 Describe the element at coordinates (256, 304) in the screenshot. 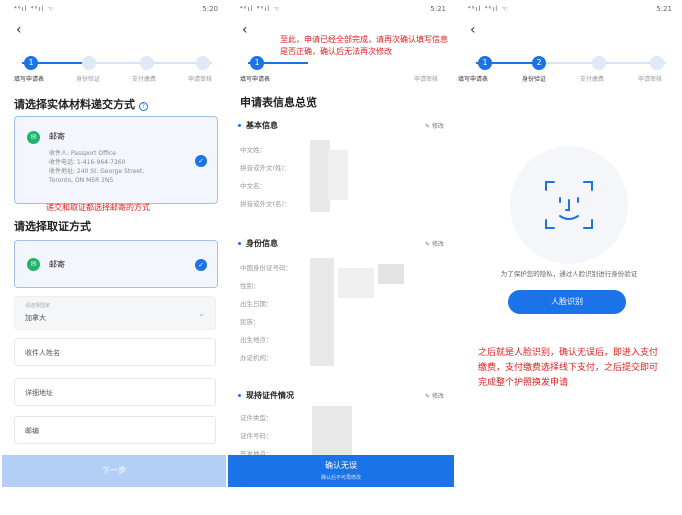

I see `field-label: 出生日期：` at that location.